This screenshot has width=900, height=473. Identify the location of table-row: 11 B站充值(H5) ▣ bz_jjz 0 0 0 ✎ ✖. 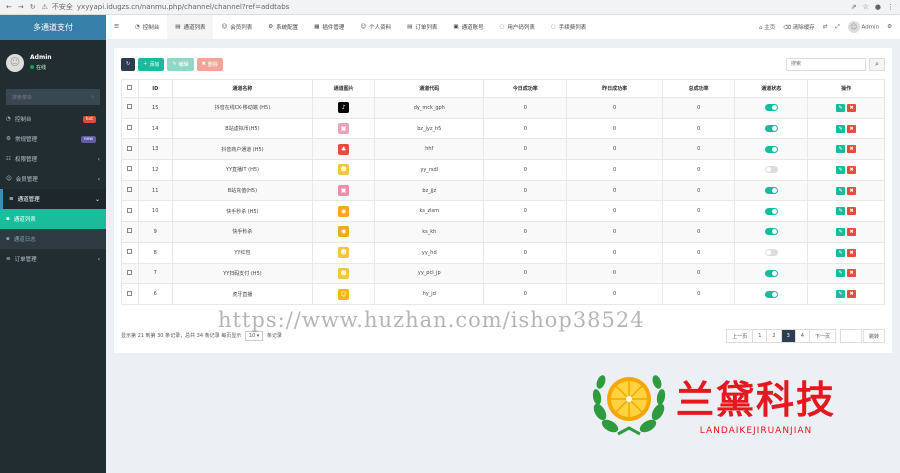
(503, 190).